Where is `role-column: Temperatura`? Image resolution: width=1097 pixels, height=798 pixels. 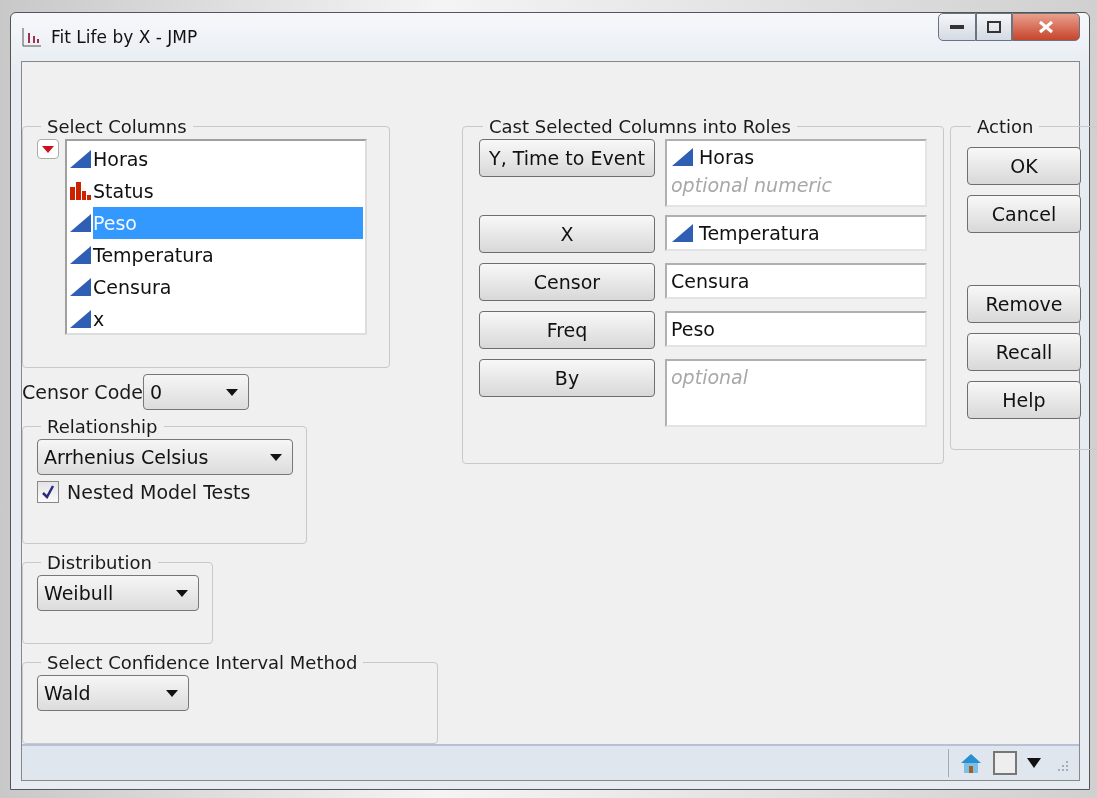 role-column: Temperatura is located at coordinates (759, 233).